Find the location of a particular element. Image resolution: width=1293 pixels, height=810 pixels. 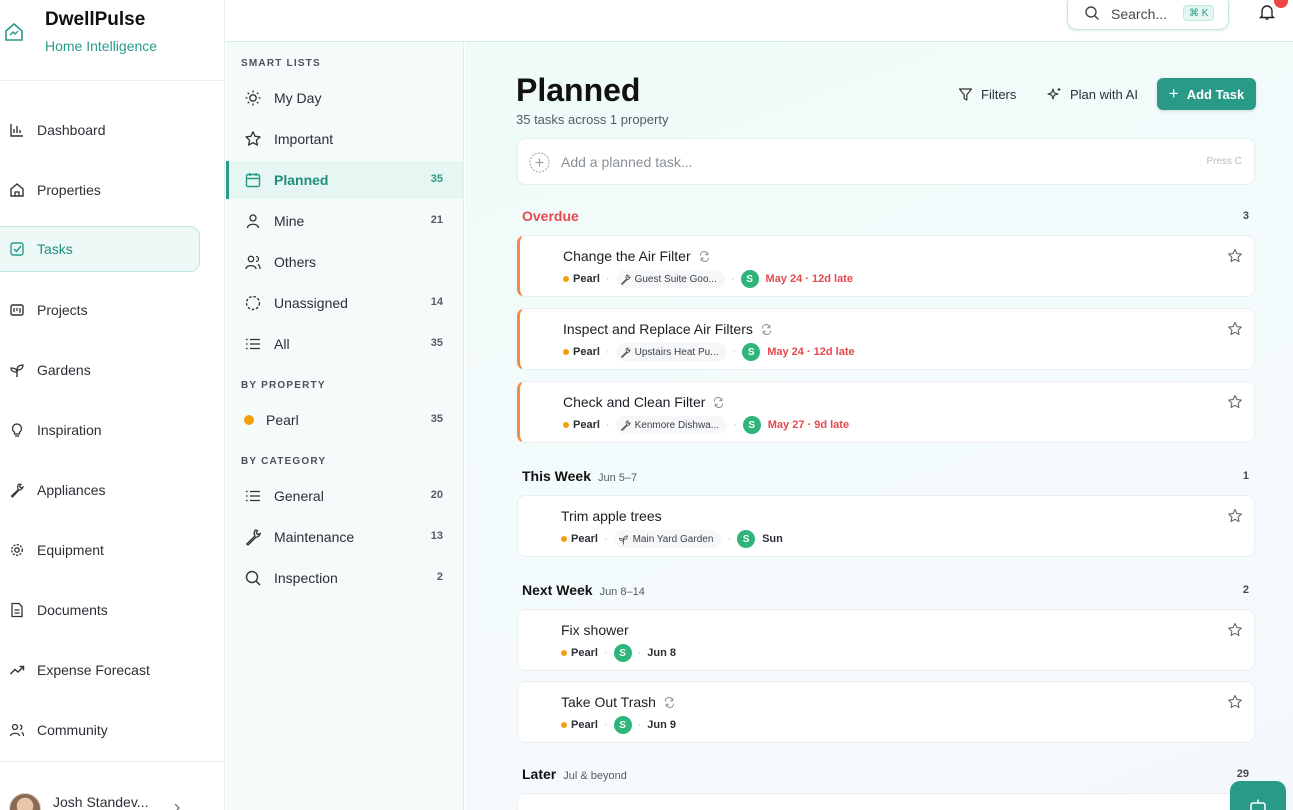

list-item-category-inspection: Inspection 2 is located at coordinates (344, 578).